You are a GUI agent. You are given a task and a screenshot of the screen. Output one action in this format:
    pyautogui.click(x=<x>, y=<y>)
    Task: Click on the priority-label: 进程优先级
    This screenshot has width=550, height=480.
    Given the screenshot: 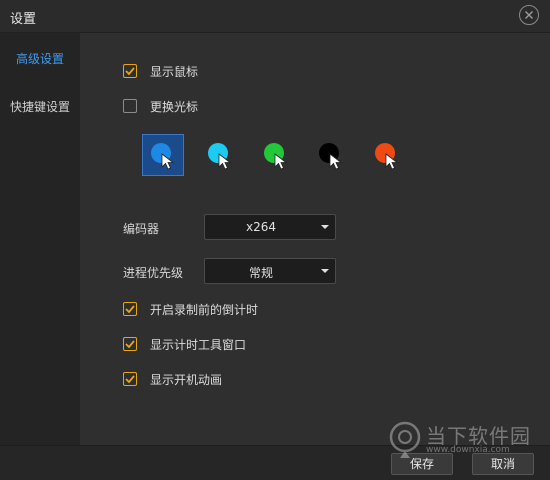 What is the action you would take?
    pyautogui.click(x=153, y=273)
    